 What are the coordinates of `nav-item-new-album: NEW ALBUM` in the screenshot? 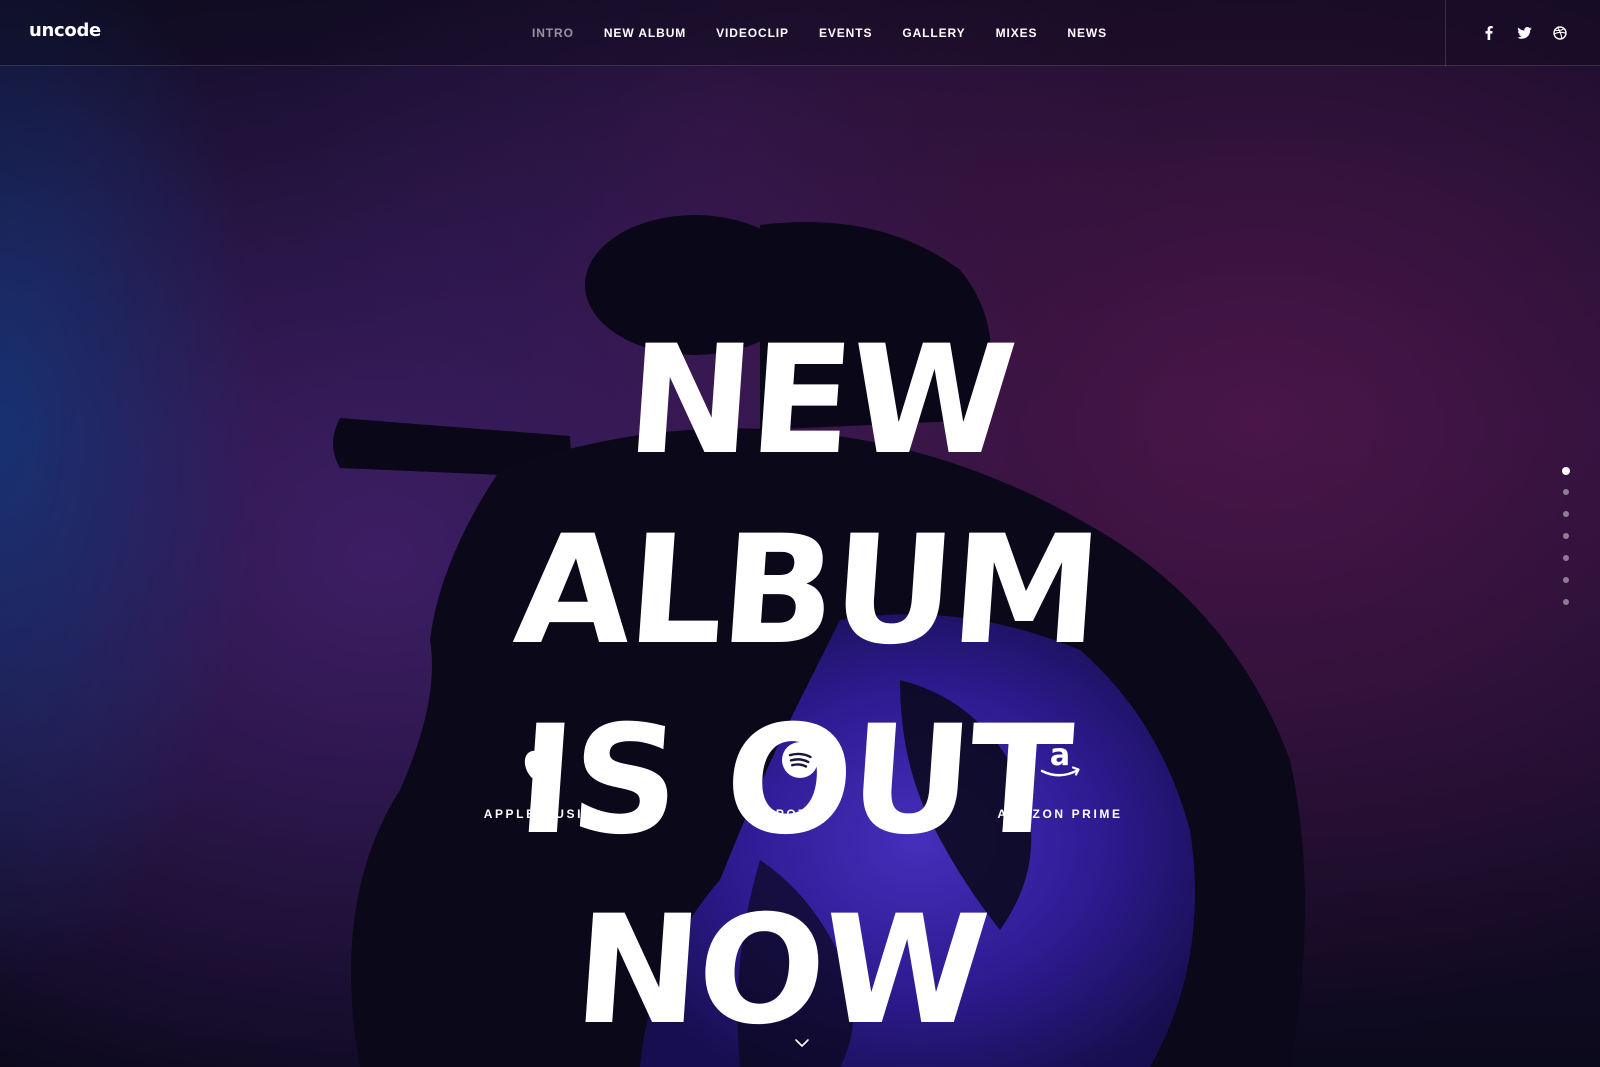 It's located at (645, 33).